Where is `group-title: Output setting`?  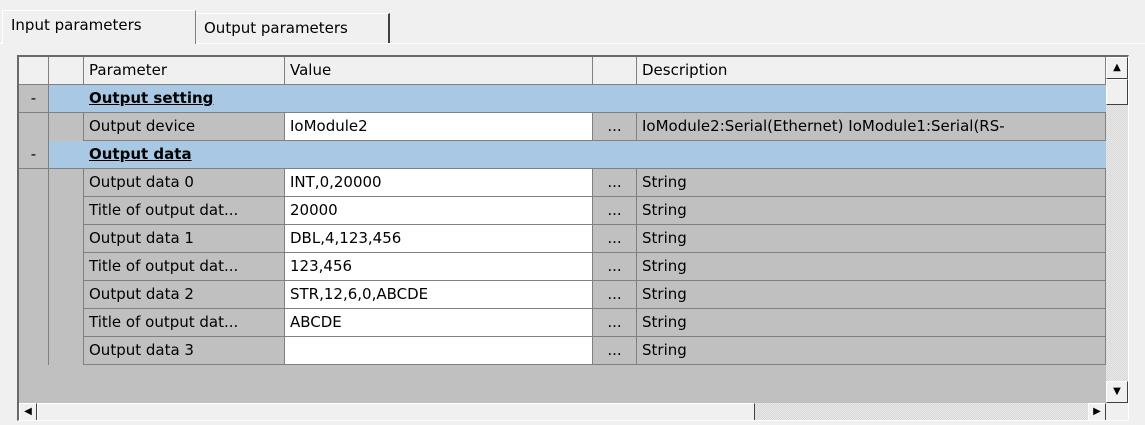
group-title: Output setting is located at coordinates (577, 99).